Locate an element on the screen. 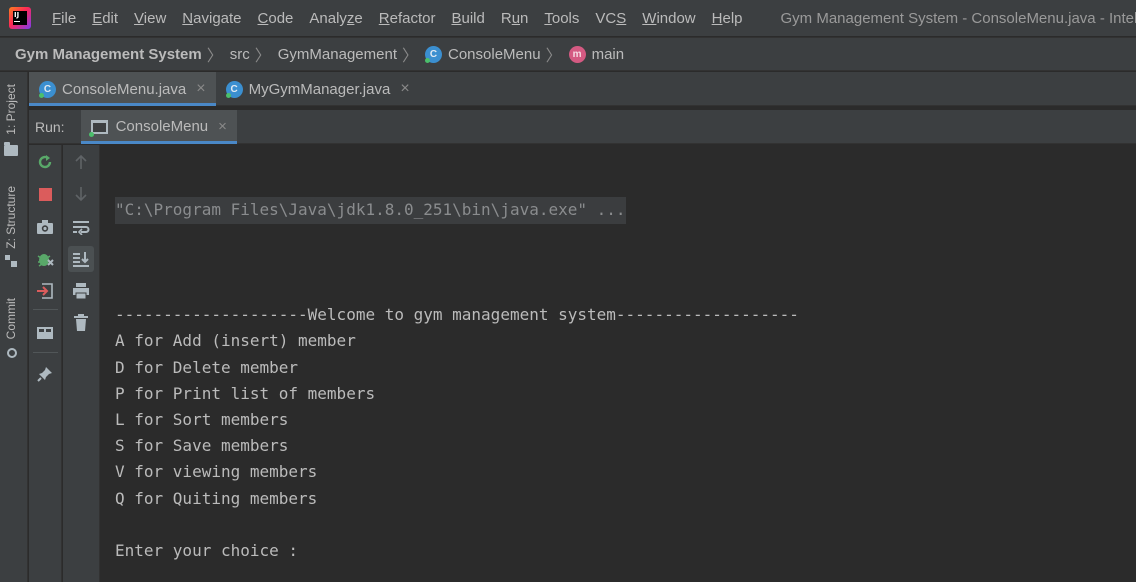  breadcrumb-method: m main is located at coordinates (596, 54).